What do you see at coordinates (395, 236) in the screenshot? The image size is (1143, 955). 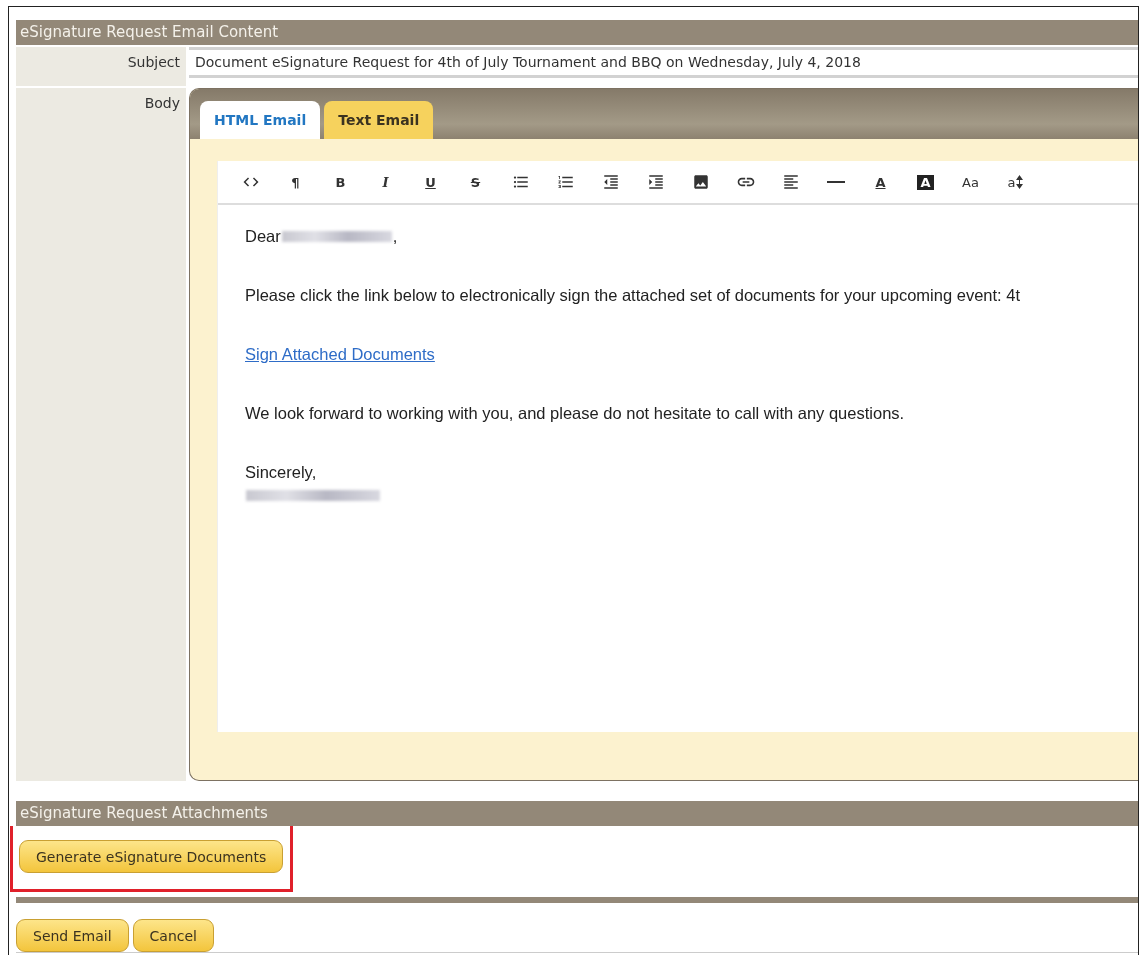 I see `comma-text: ,` at bounding box center [395, 236].